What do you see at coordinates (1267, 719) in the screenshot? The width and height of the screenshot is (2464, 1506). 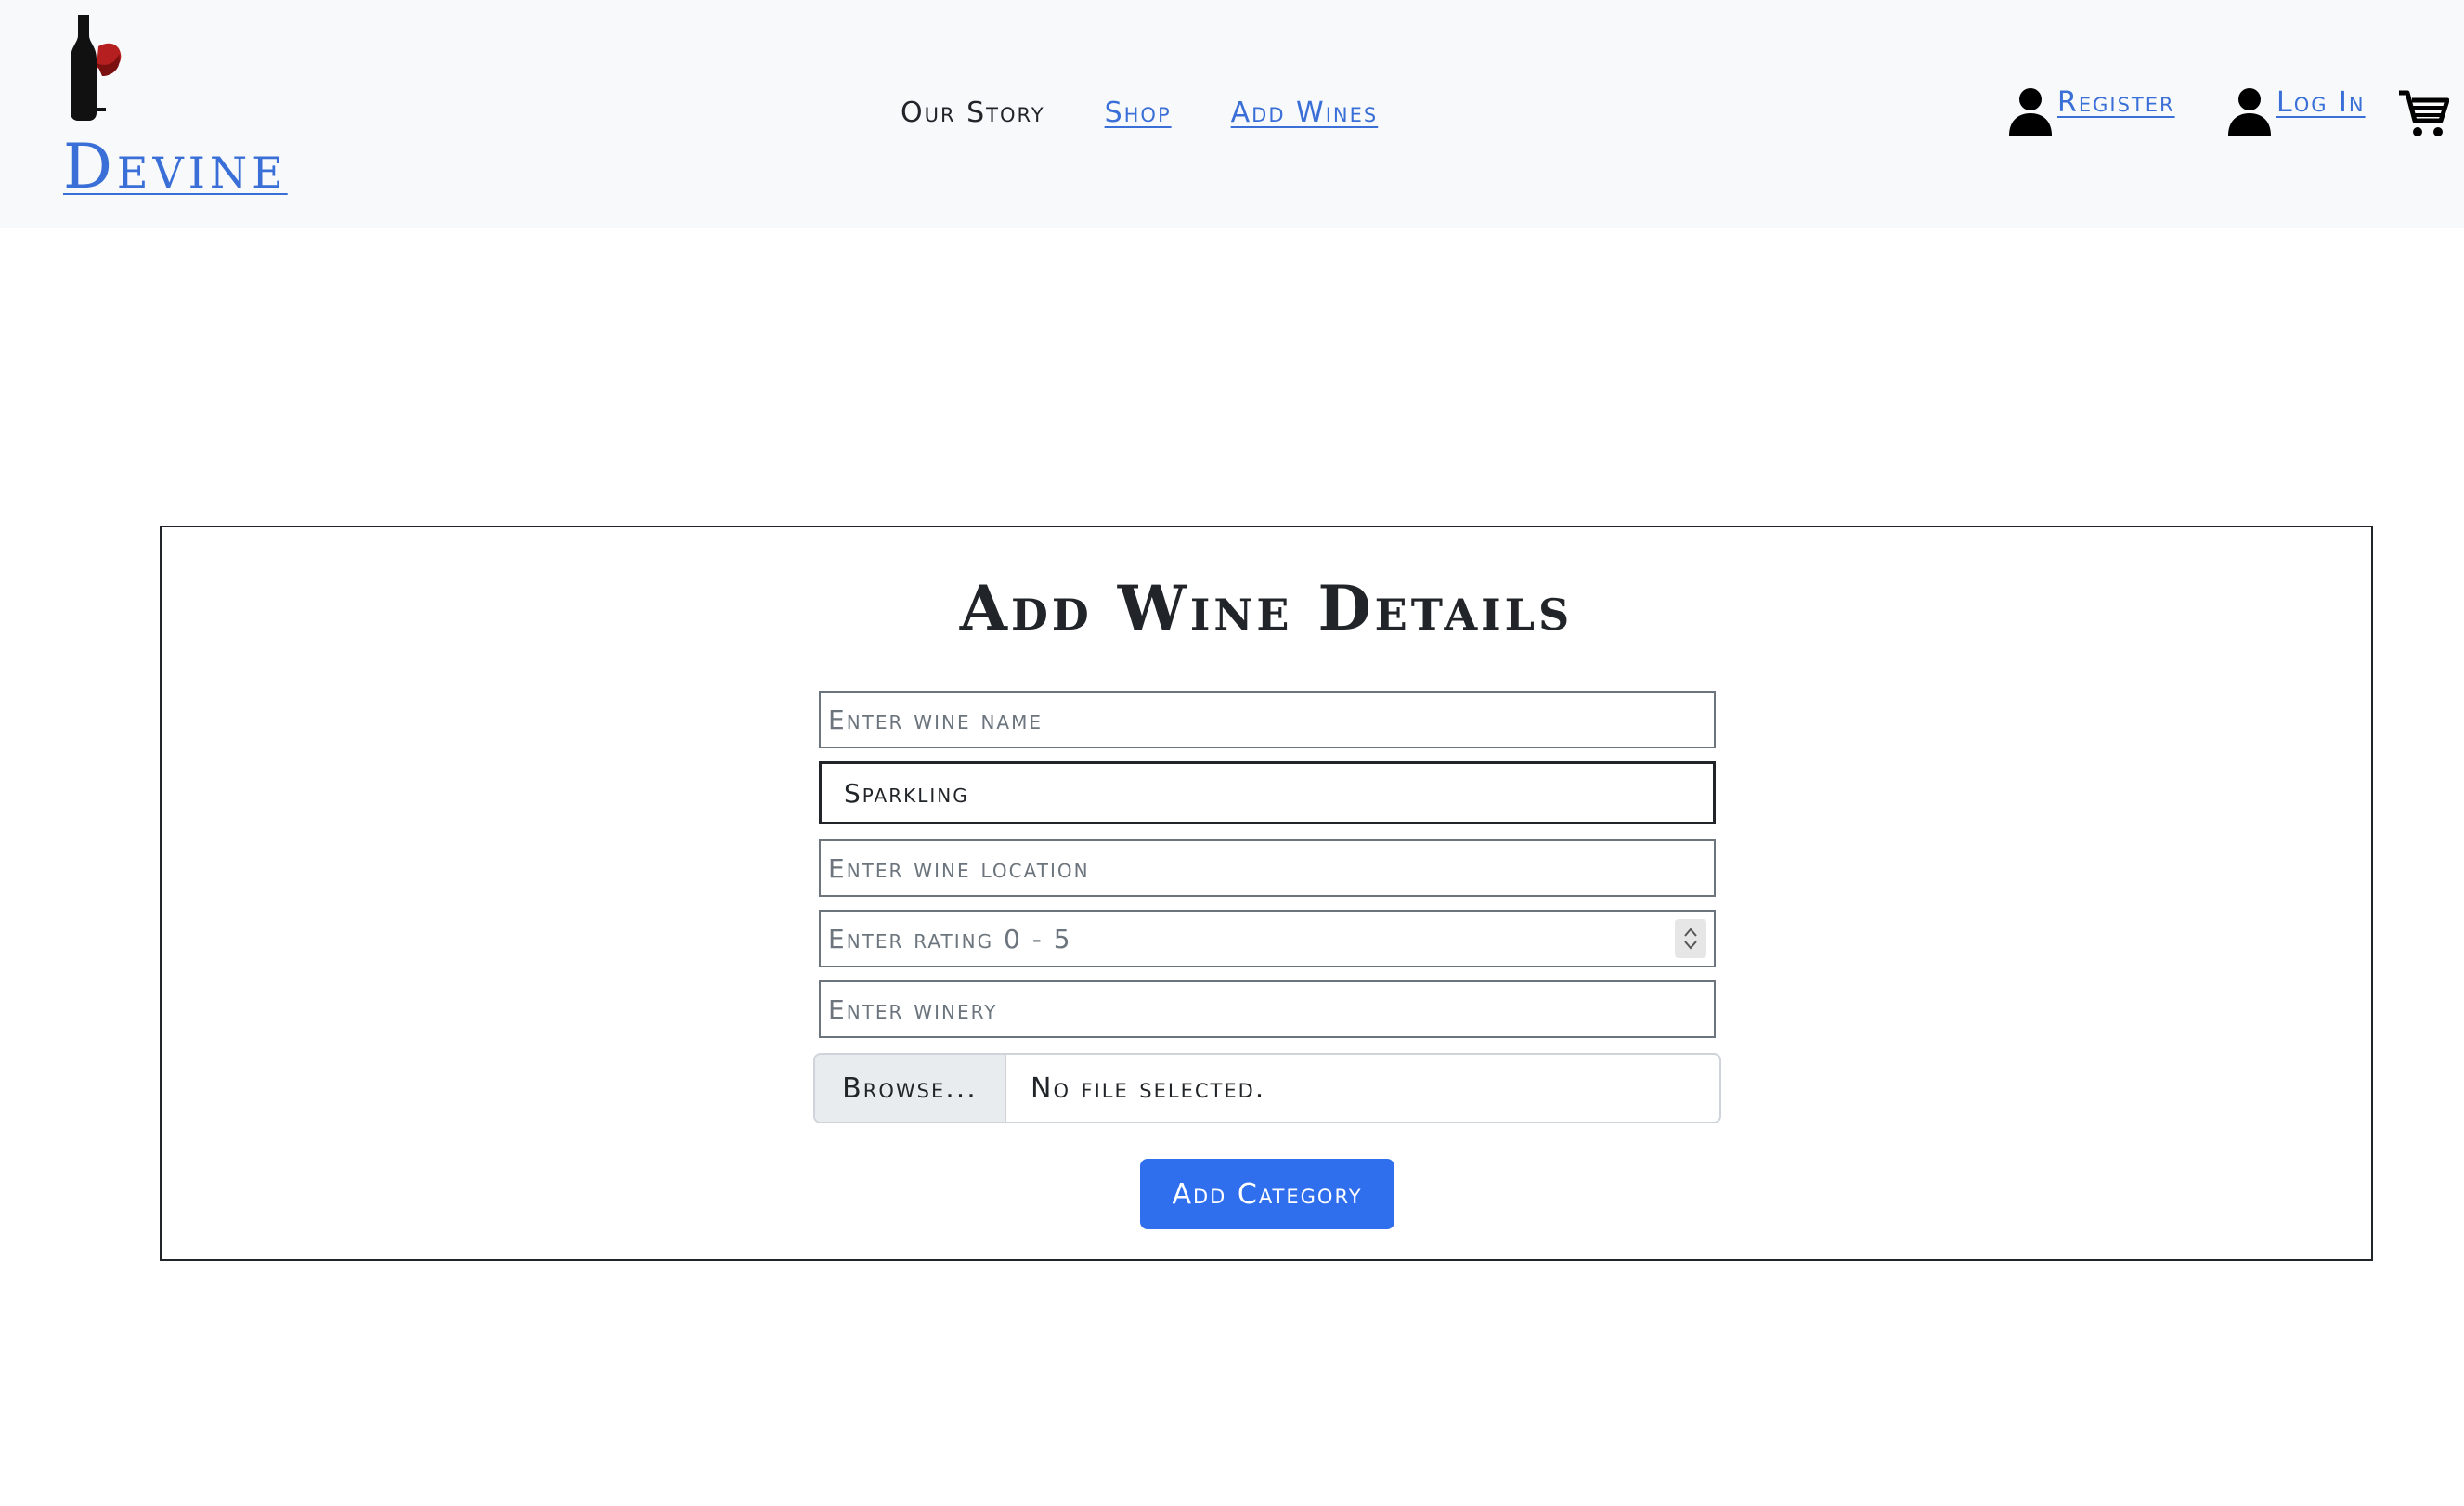 I see `wine-name-input: Enter wine name` at bounding box center [1267, 719].